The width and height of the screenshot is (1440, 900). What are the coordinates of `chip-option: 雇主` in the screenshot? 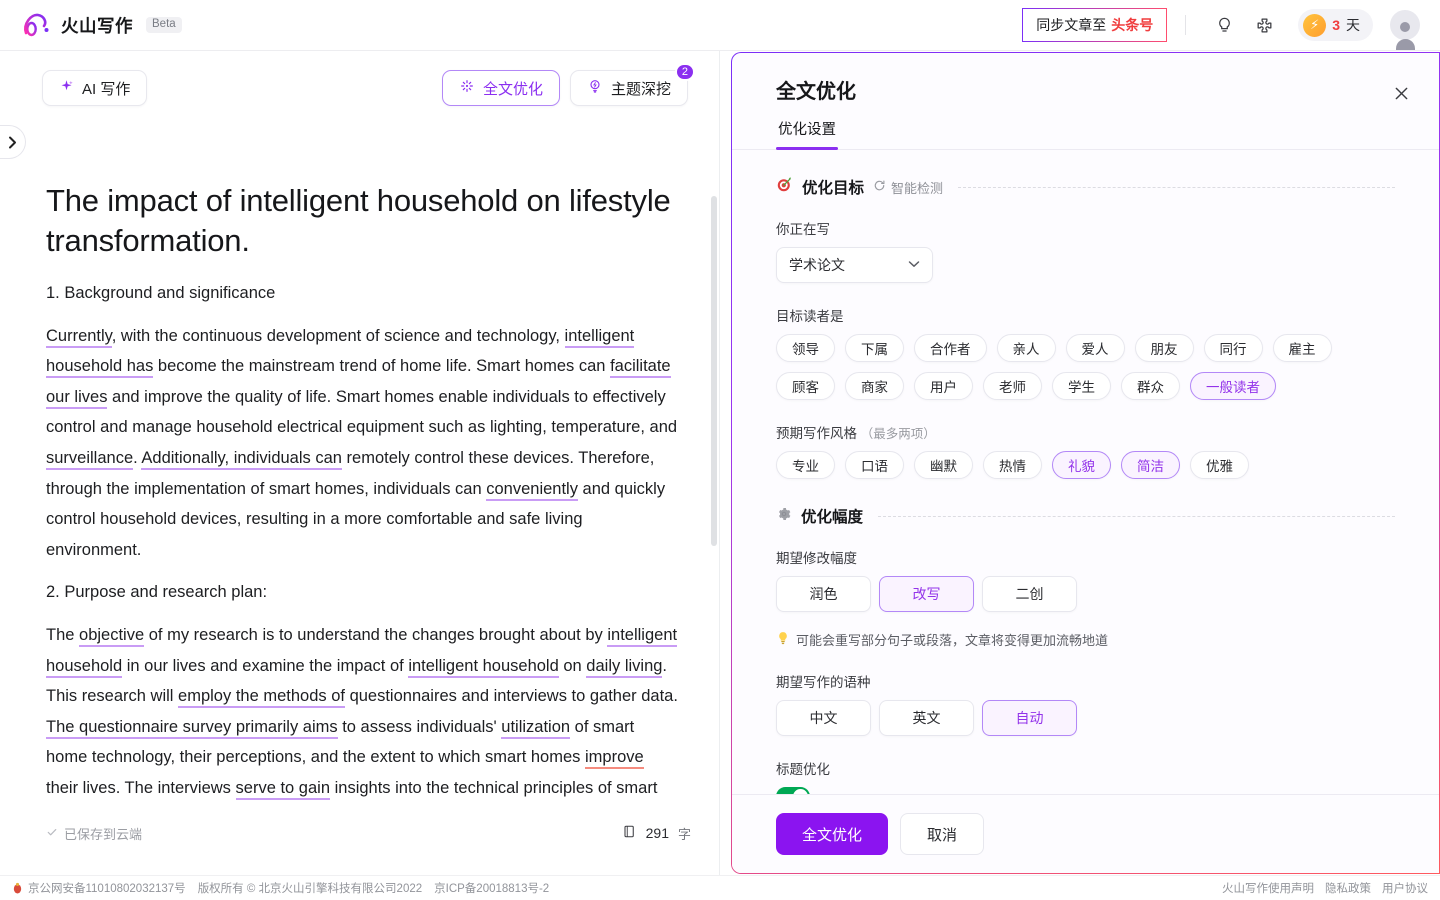 It's located at (1302, 348).